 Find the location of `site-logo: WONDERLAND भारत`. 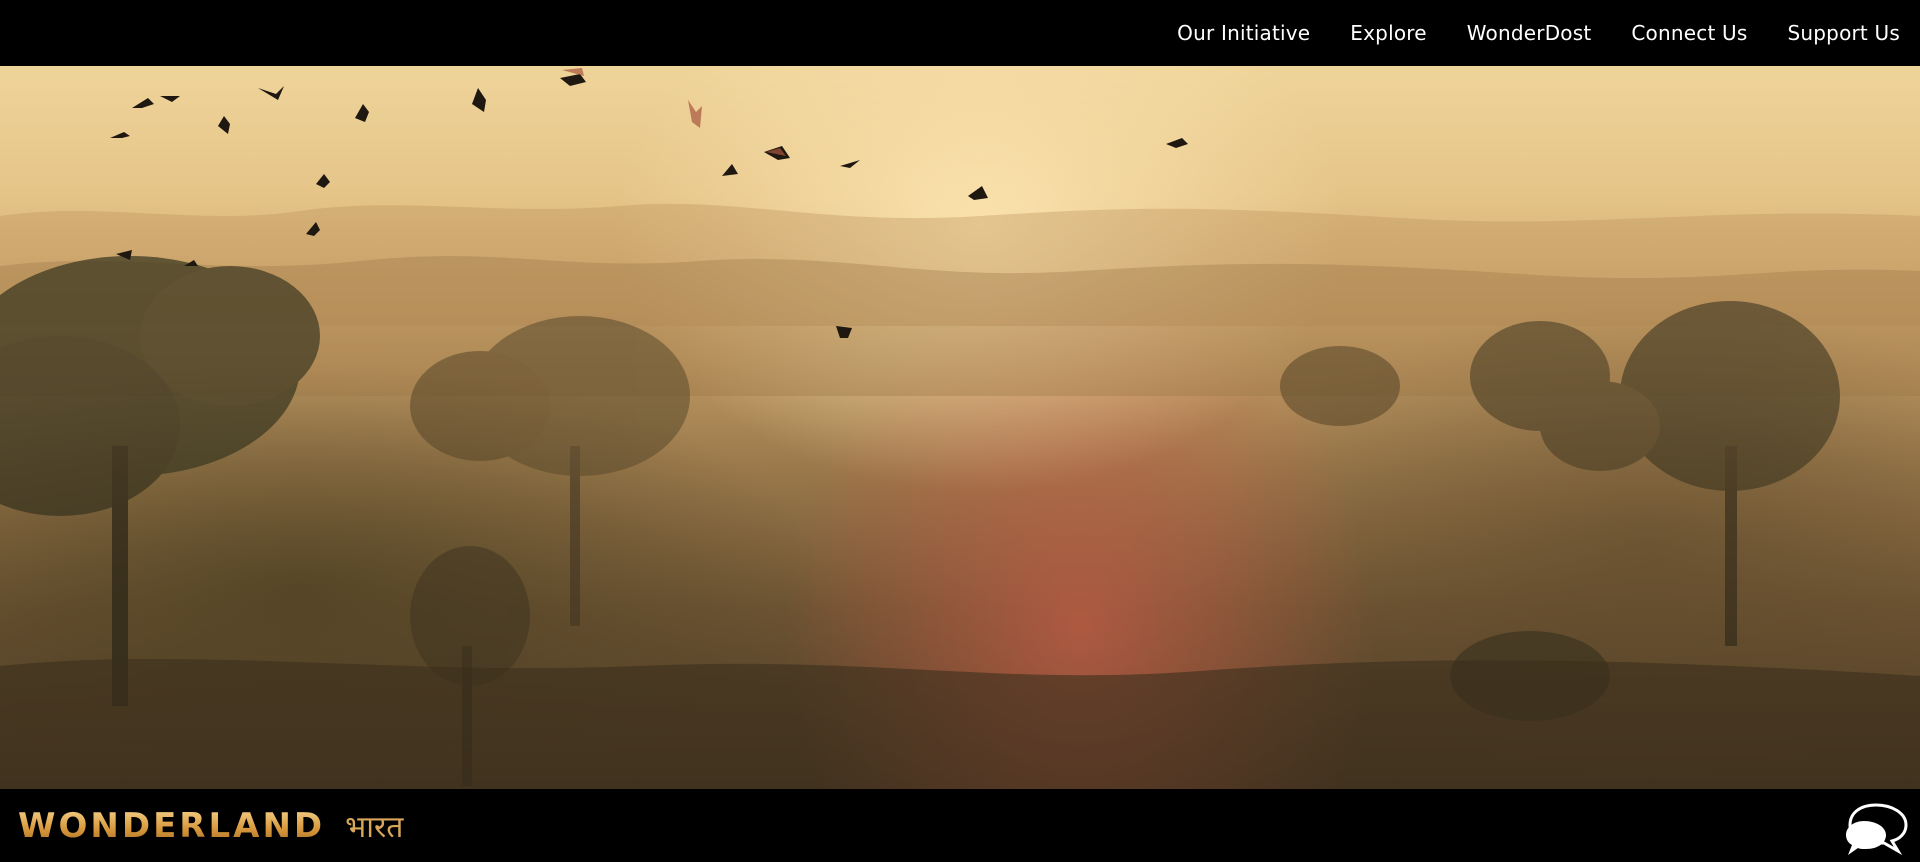

site-logo: WONDERLAND भारत is located at coordinates (210, 825).